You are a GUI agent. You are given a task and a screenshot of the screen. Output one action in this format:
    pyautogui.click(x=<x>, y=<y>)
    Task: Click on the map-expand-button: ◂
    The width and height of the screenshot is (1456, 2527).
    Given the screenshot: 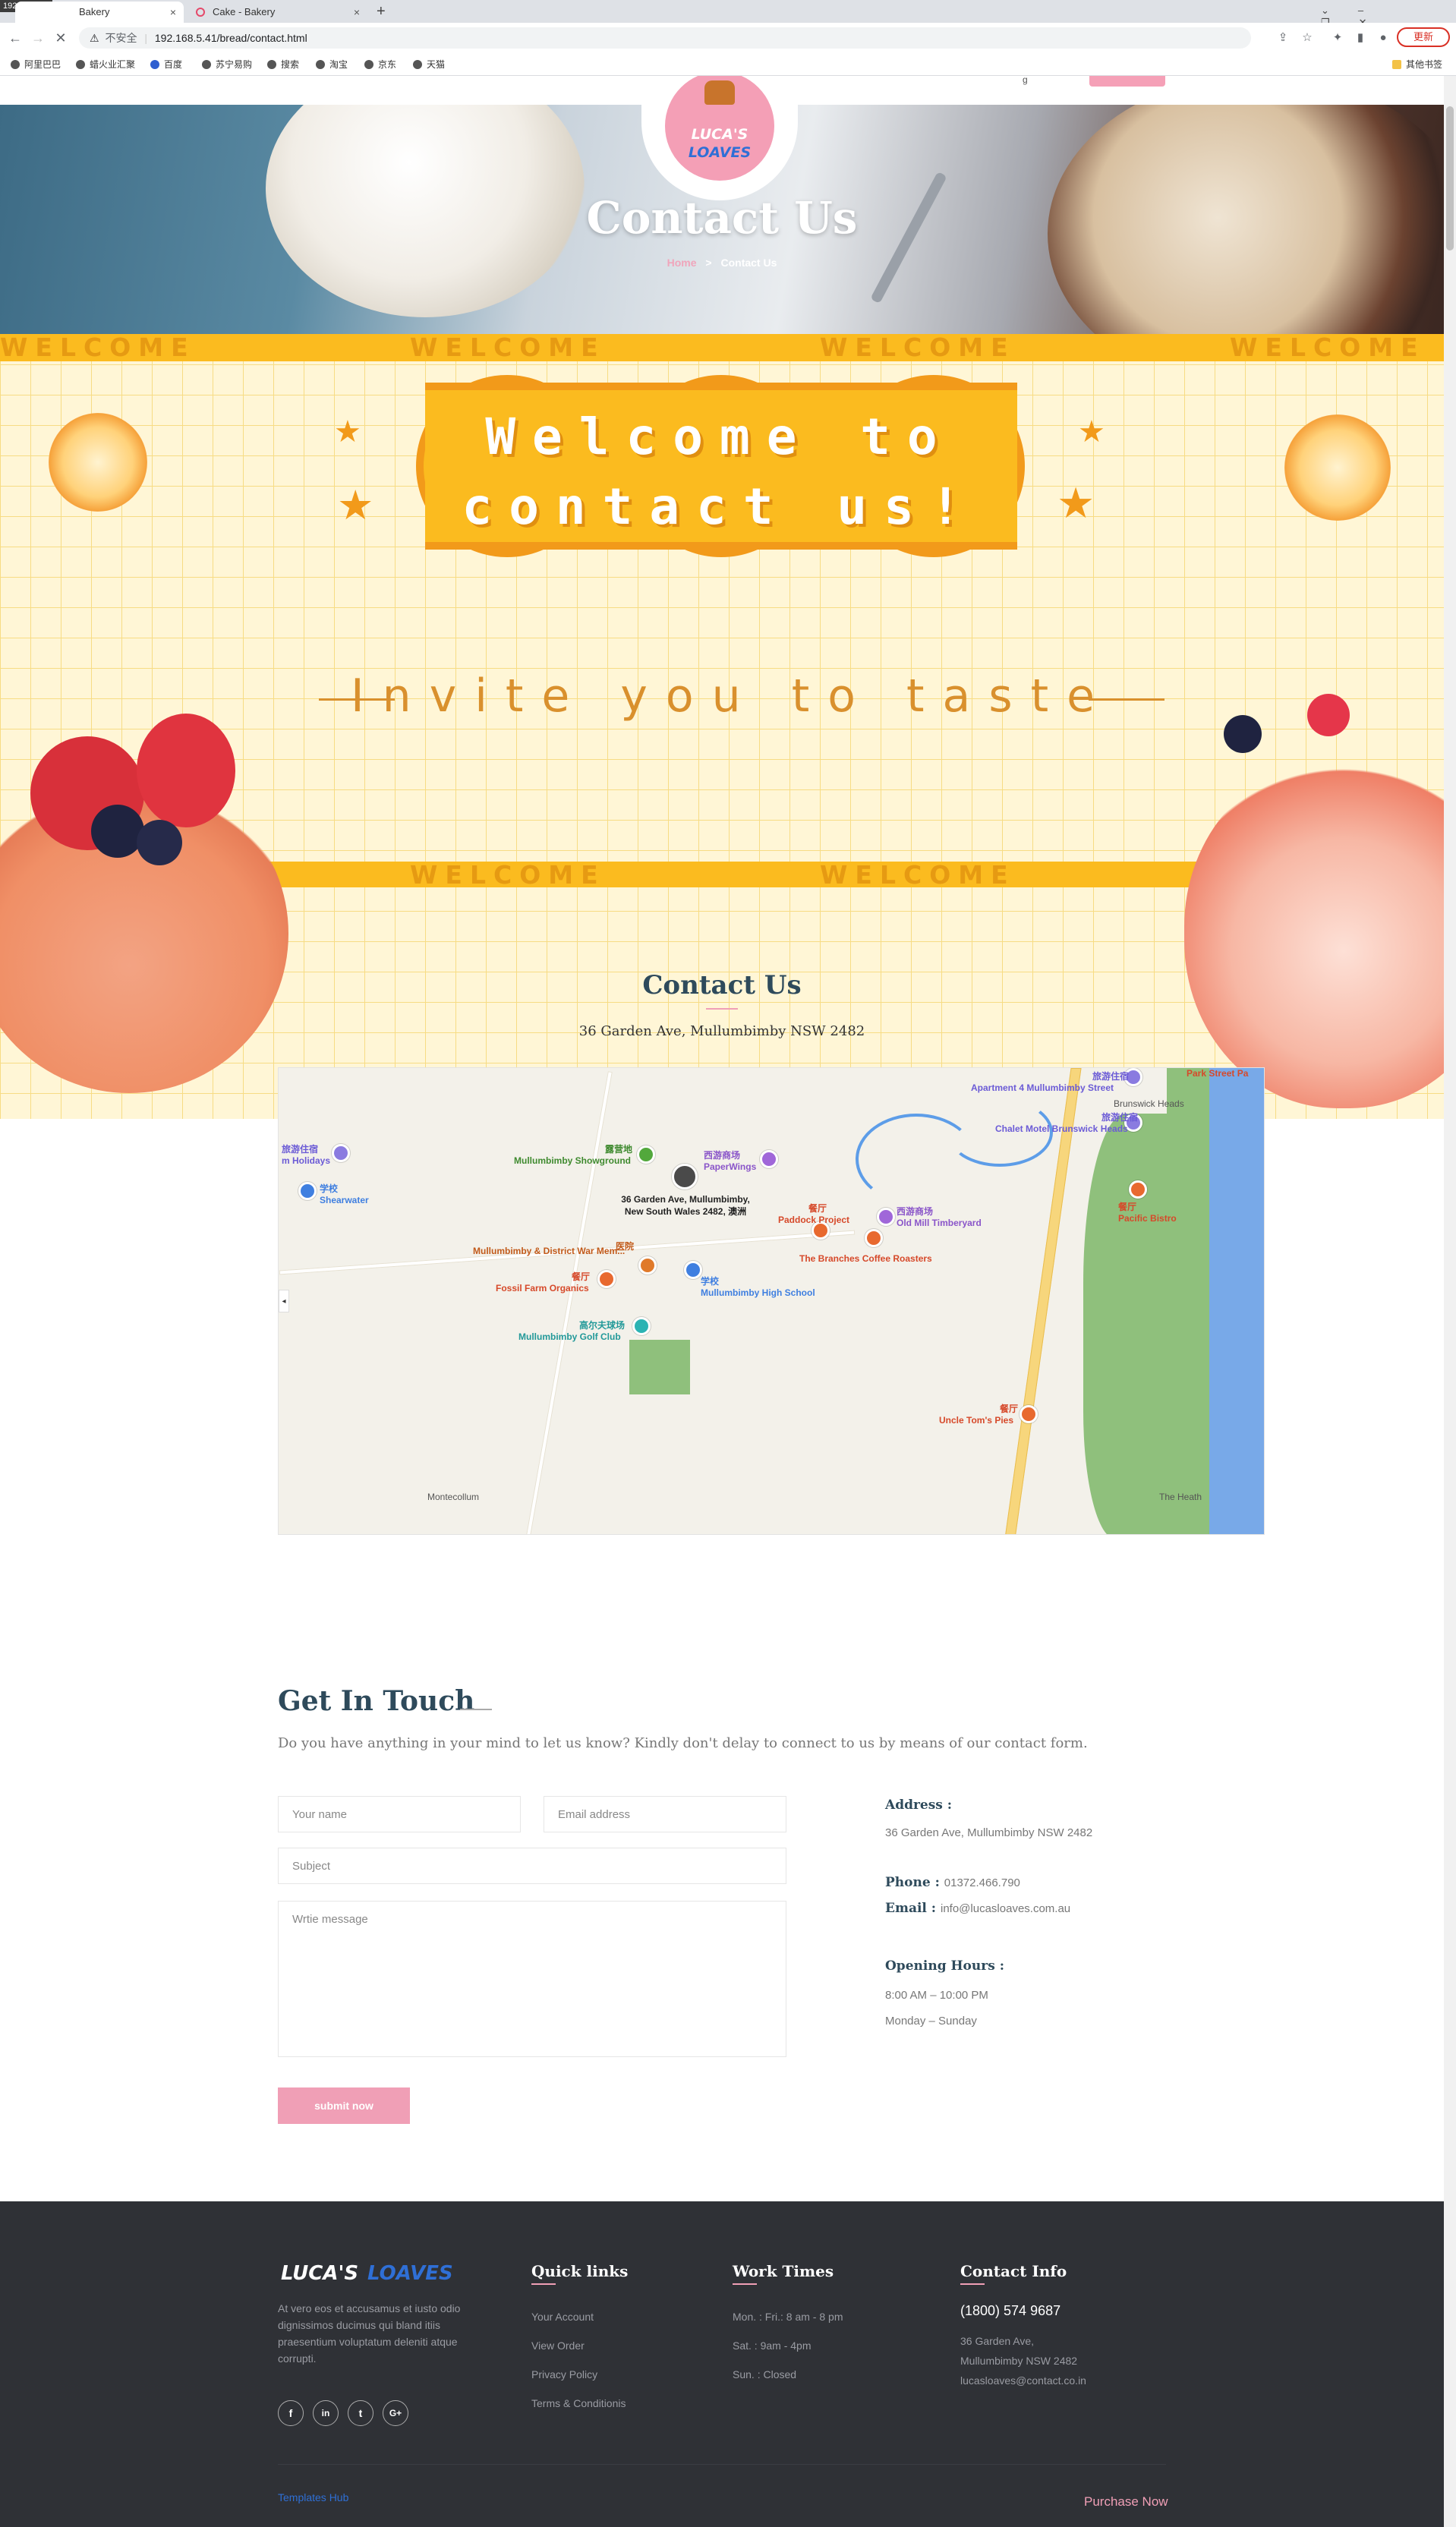 What is the action you would take?
    pyautogui.click(x=284, y=1301)
    